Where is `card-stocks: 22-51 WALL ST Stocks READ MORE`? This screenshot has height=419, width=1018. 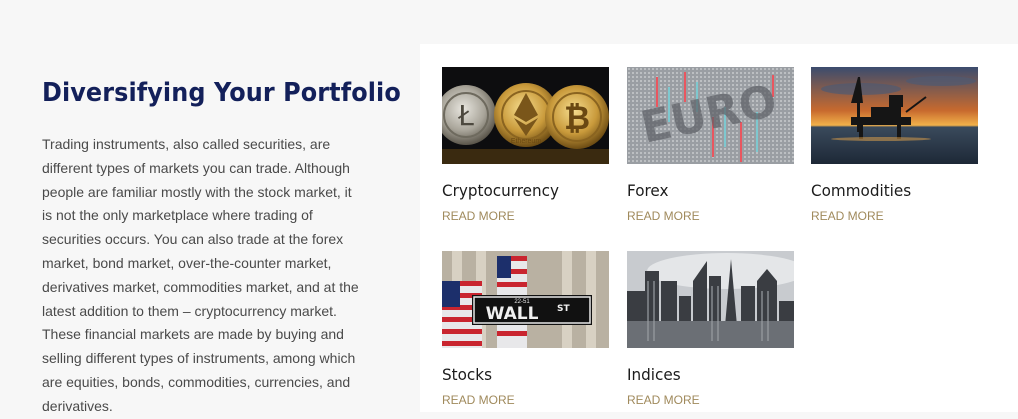
card-stocks: 22-51 WALL ST Stocks READ MORE is located at coordinates (525, 329).